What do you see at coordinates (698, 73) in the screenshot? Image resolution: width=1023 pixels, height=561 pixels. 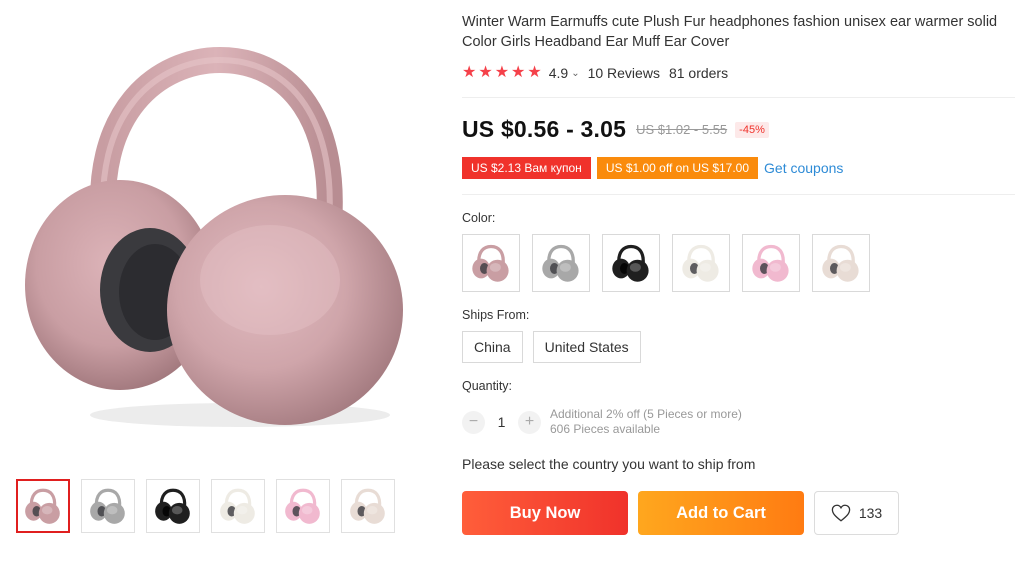 I see `orders-count: 81 orders` at bounding box center [698, 73].